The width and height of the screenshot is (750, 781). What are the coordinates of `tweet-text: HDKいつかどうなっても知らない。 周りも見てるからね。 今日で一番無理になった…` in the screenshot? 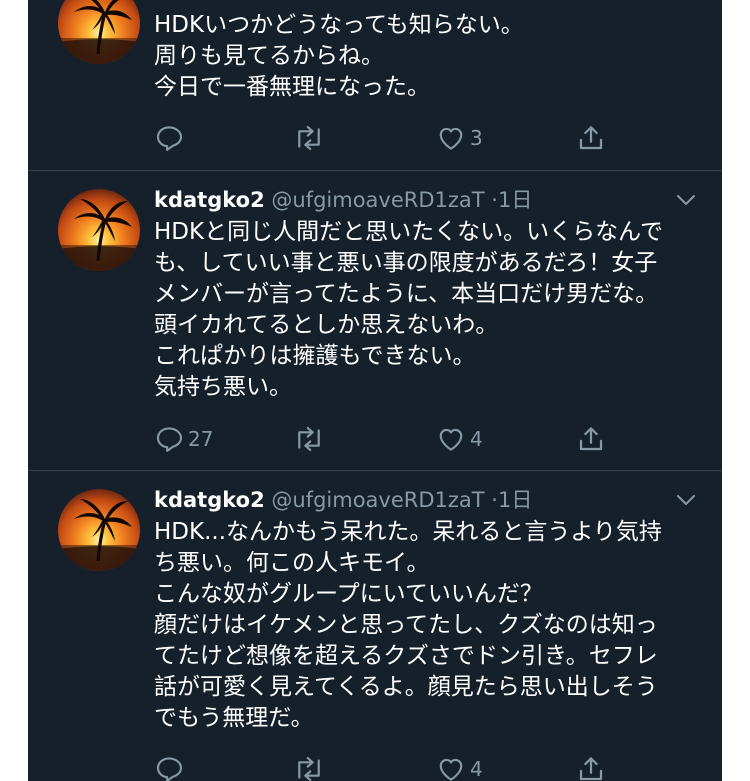 It's located at (424, 56).